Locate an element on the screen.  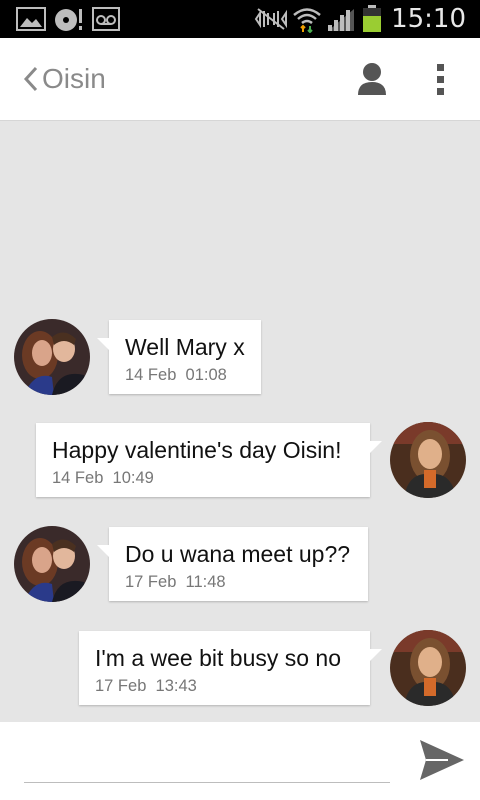
message-timestamp: 14 Feb 10:49 is located at coordinates (103, 478).